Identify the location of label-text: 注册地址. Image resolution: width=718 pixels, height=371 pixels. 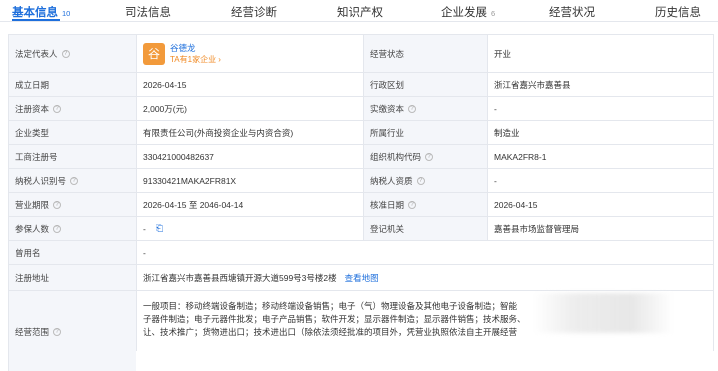
(32, 277).